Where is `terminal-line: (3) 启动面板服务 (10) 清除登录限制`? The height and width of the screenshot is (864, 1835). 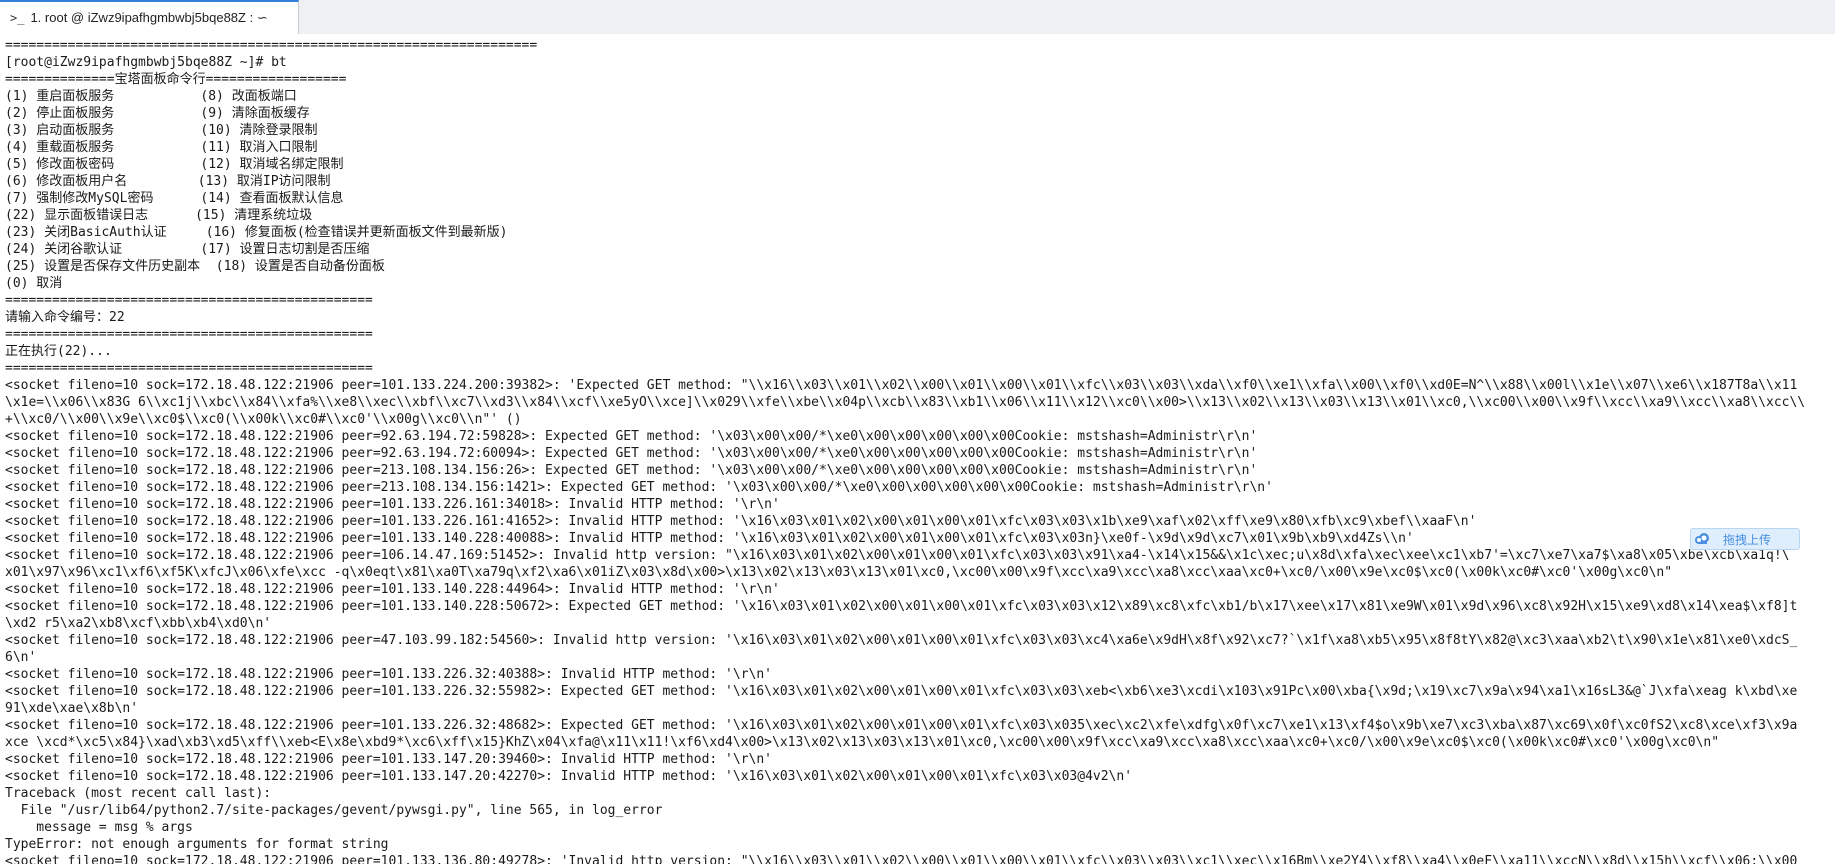 terminal-line: (3) 启动面板服务 (10) 清除登录限制 is located at coordinates (161, 130).